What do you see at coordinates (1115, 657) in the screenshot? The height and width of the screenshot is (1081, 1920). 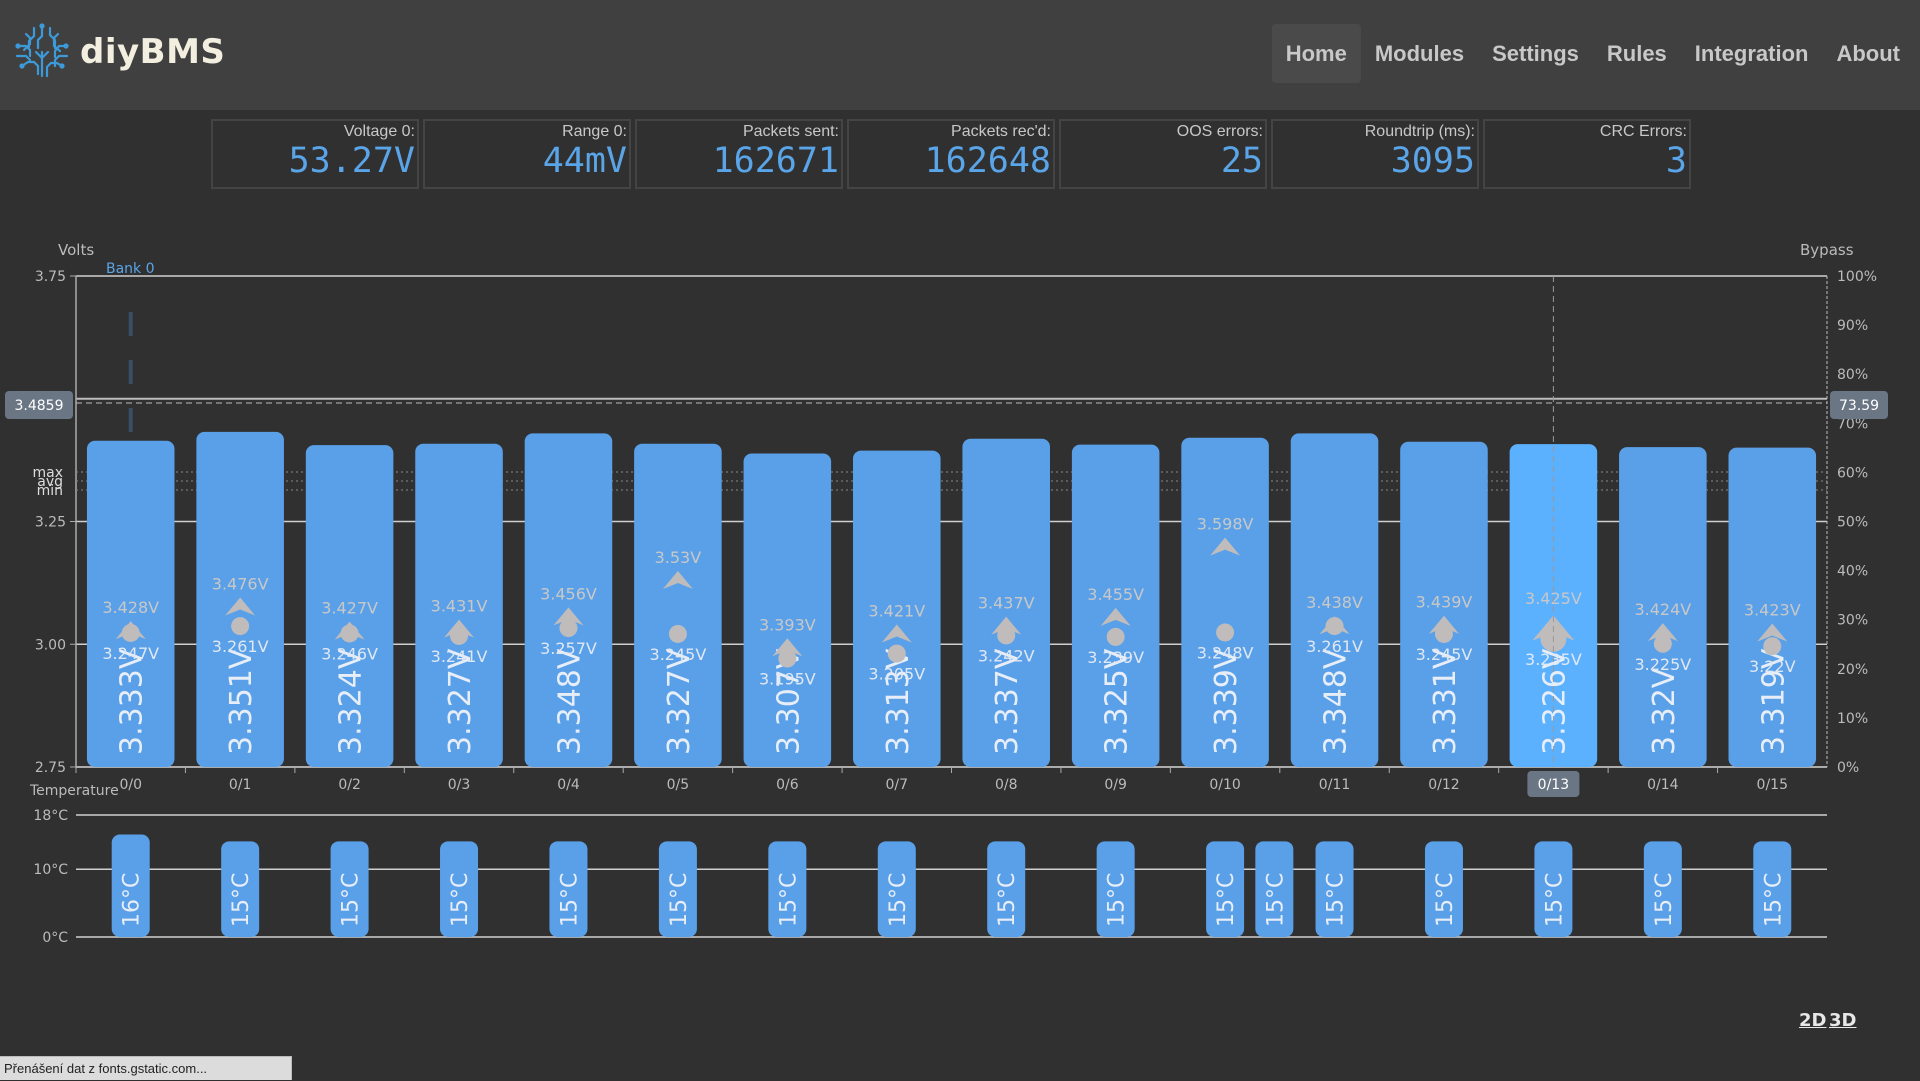 I see `min-voltage-label: 3.239V` at bounding box center [1115, 657].